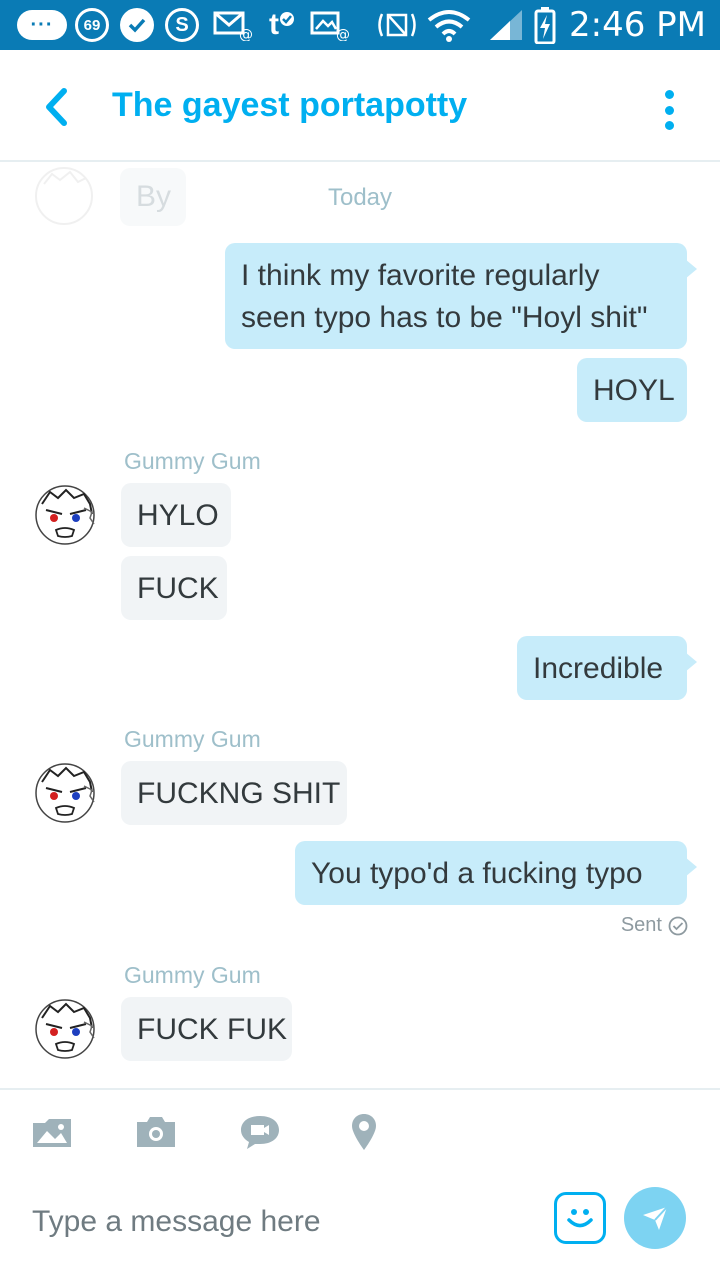 Image resolution: width=720 pixels, height=1280 pixels. Describe the element at coordinates (397, 25) in the screenshot. I see `nfc-icon` at that location.